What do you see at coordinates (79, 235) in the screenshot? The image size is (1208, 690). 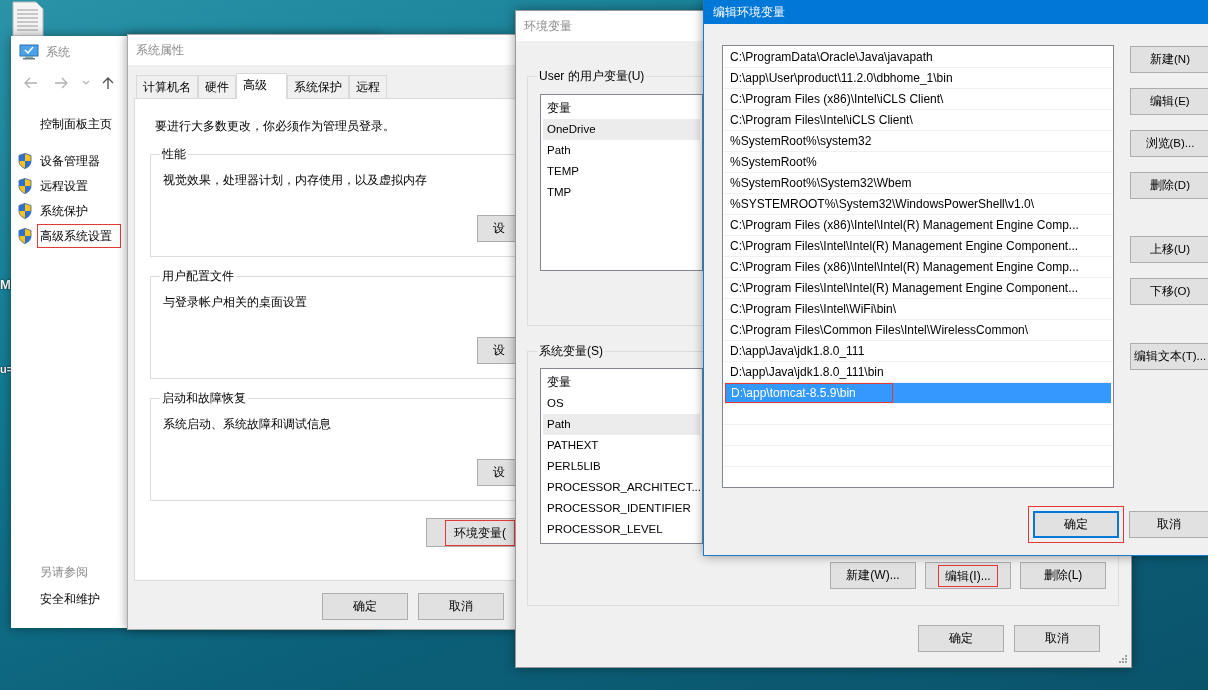 I see `sidebar-link: 高级系统设置` at bounding box center [79, 235].